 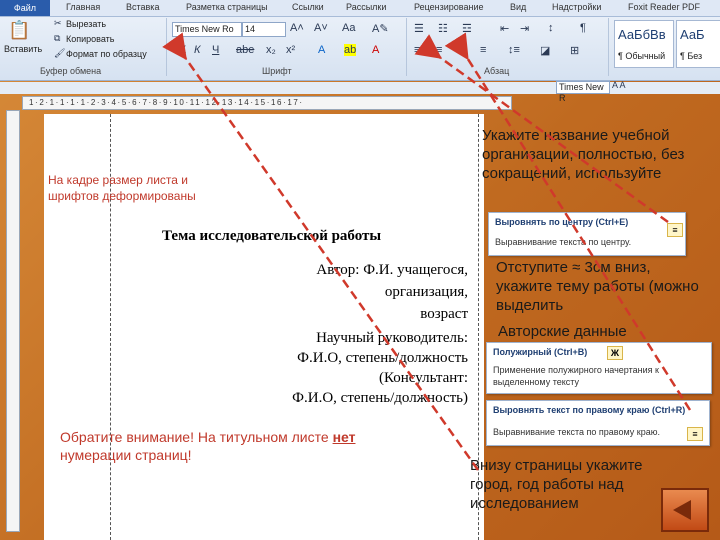 I want to click on back-arrow-icon, so click(x=685, y=510).